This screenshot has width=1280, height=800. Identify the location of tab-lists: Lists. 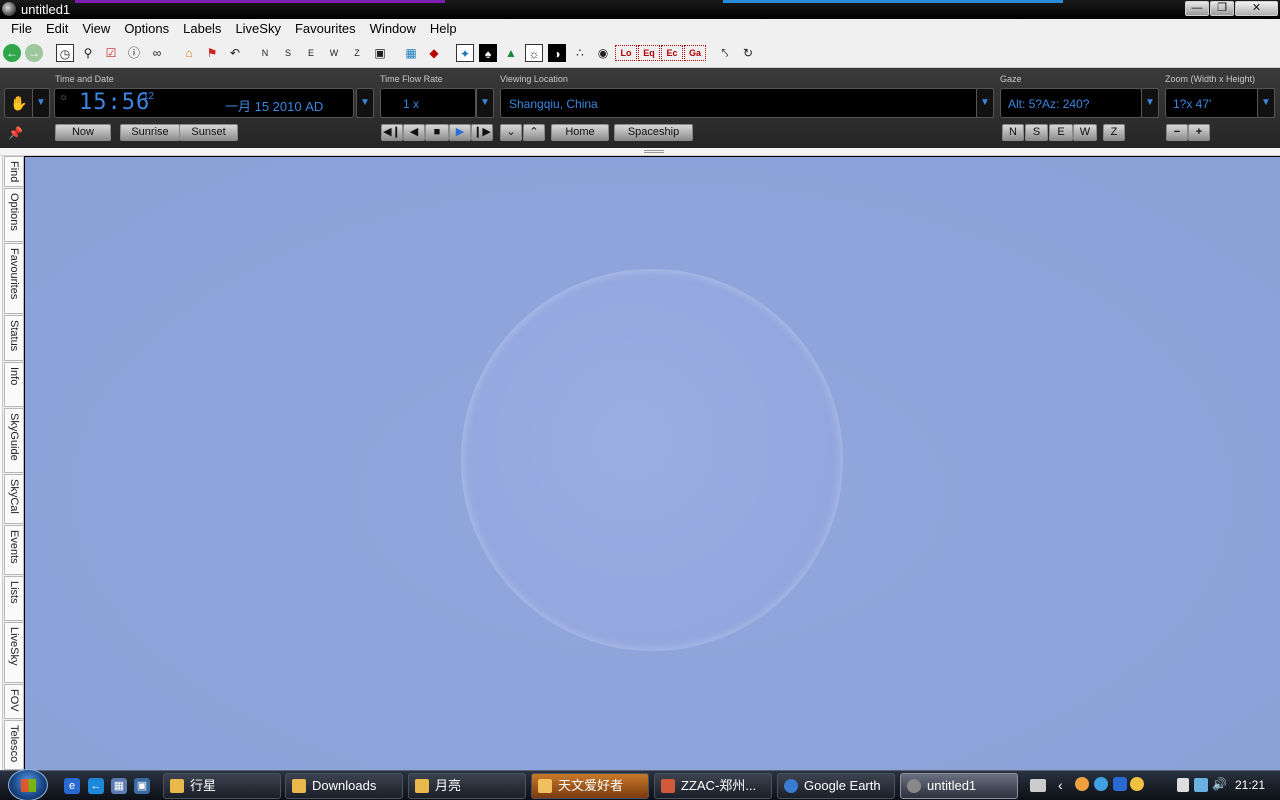
(13, 598).